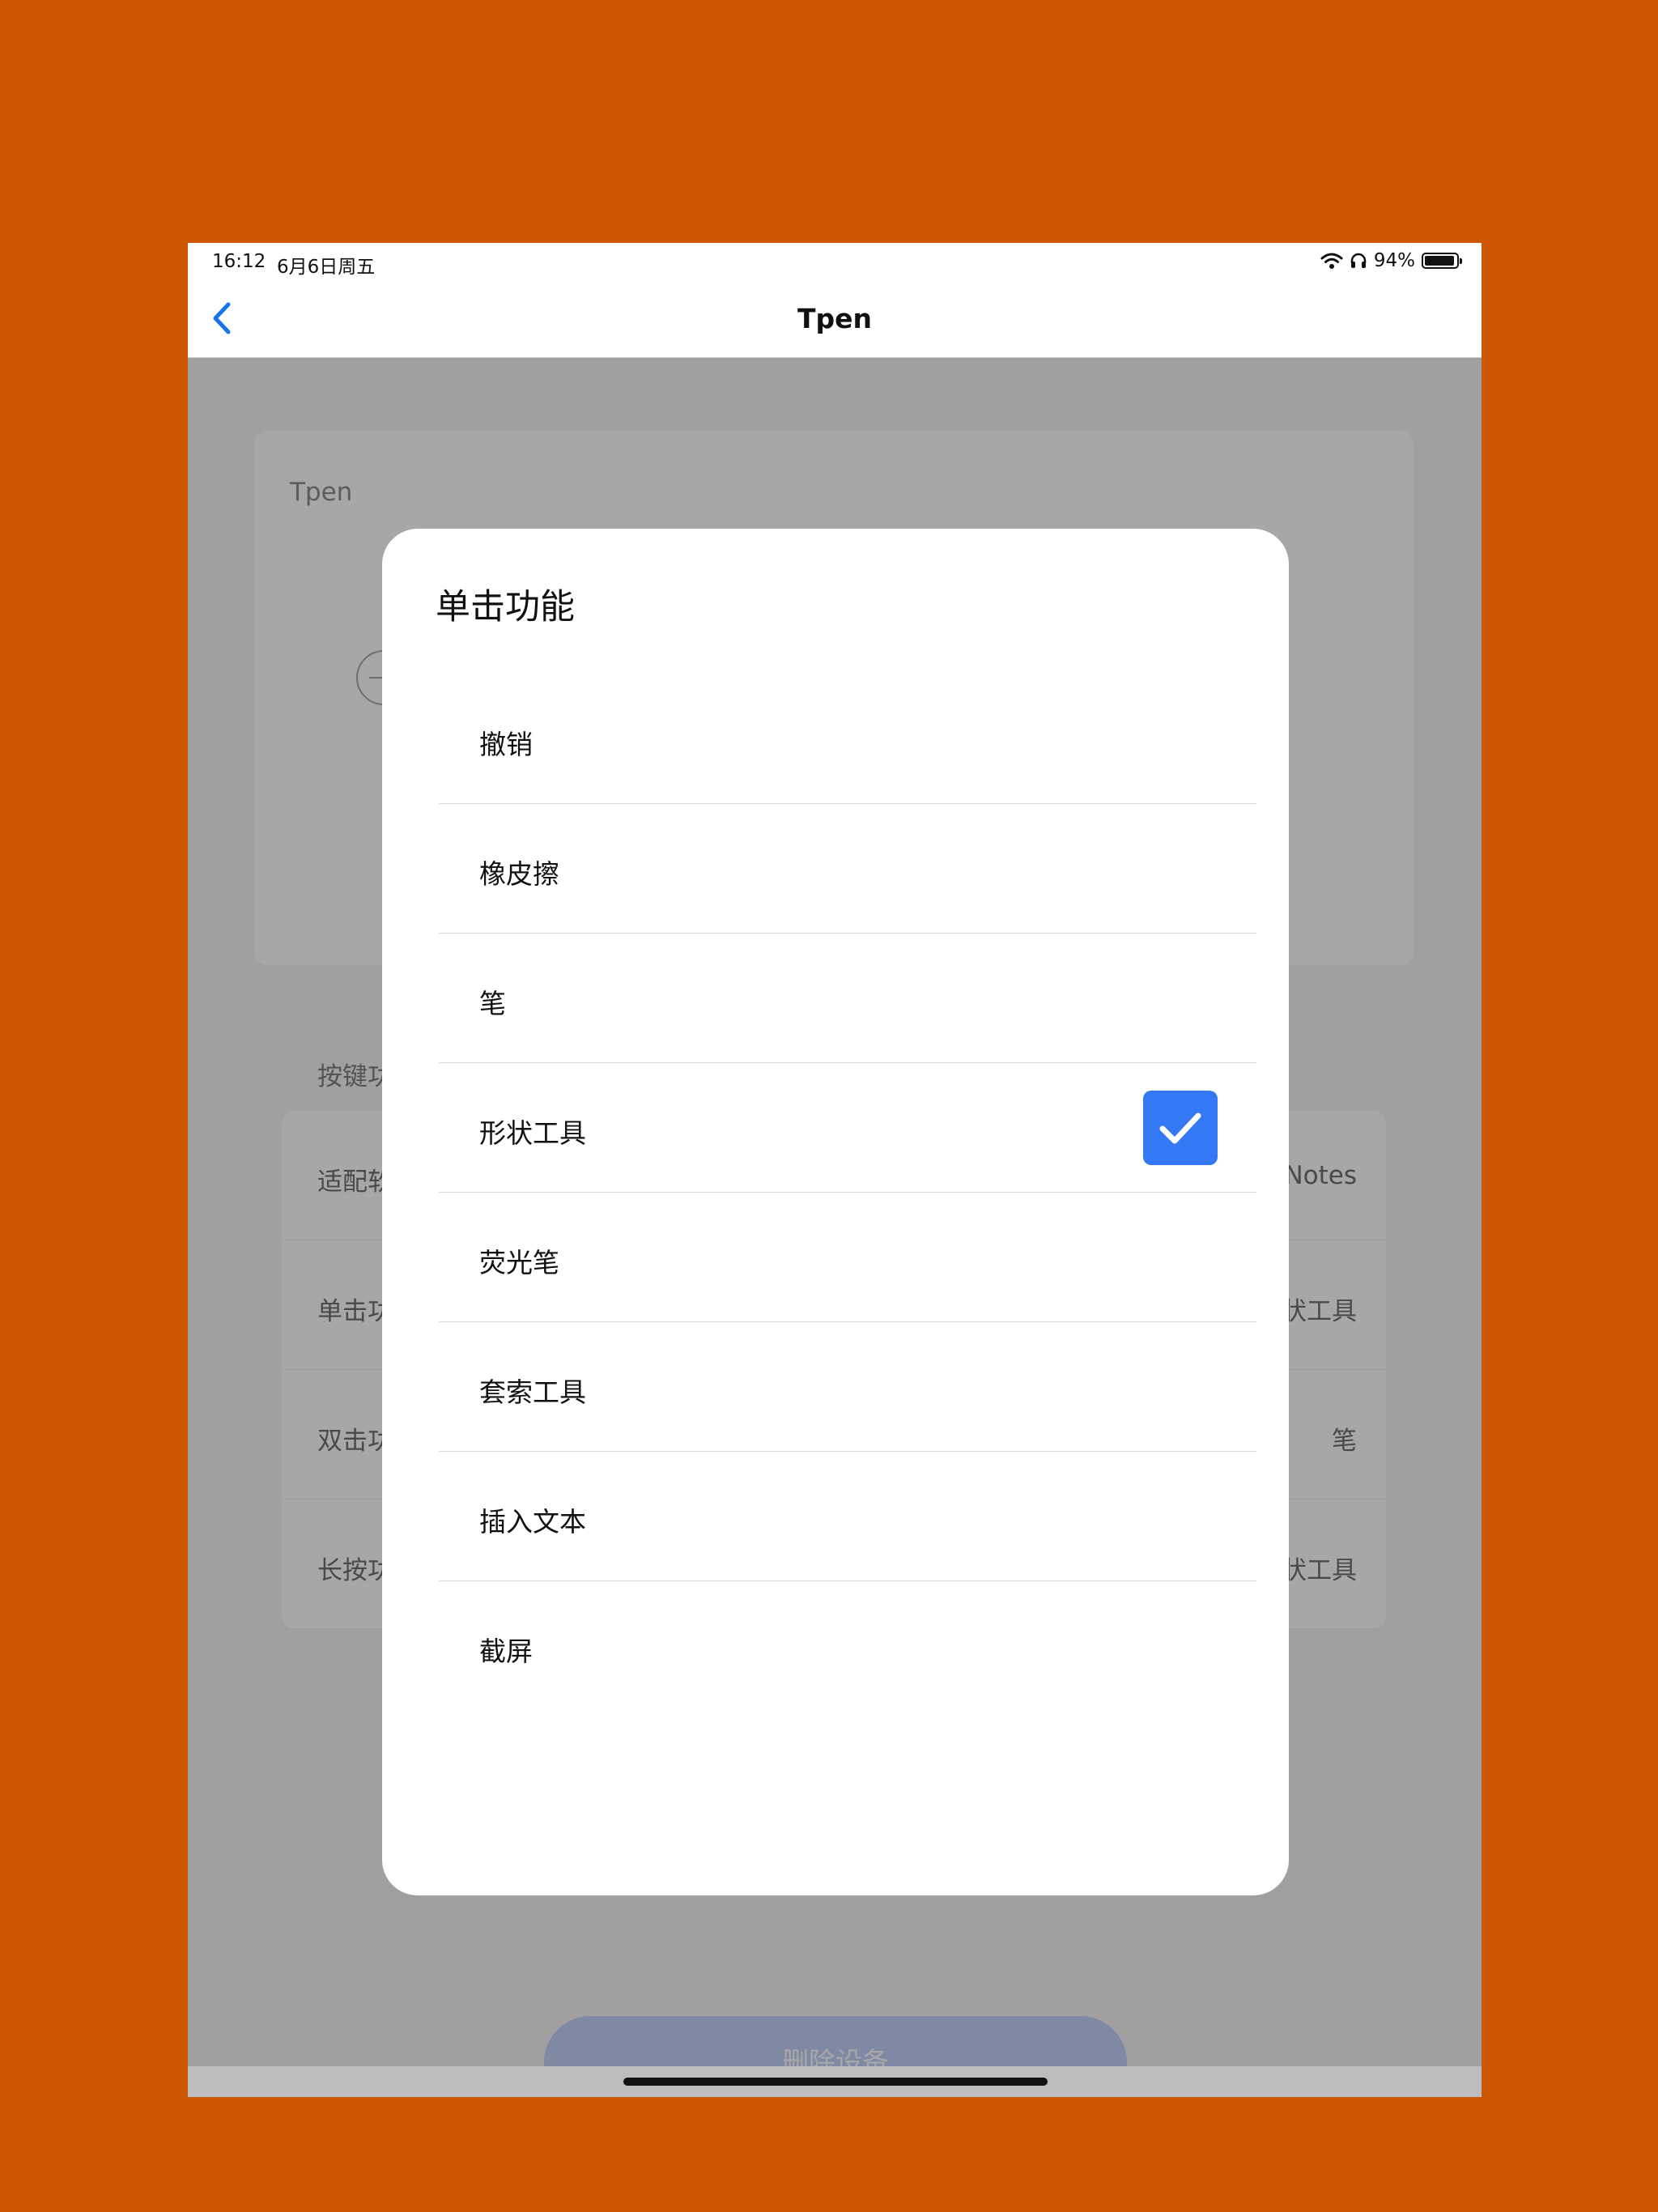  I want to click on battery-icon, so click(1442, 261).